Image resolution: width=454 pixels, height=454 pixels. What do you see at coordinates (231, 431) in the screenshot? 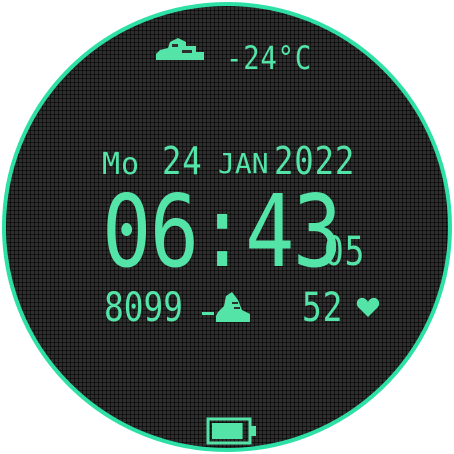
I see `battery-icon` at bounding box center [231, 431].